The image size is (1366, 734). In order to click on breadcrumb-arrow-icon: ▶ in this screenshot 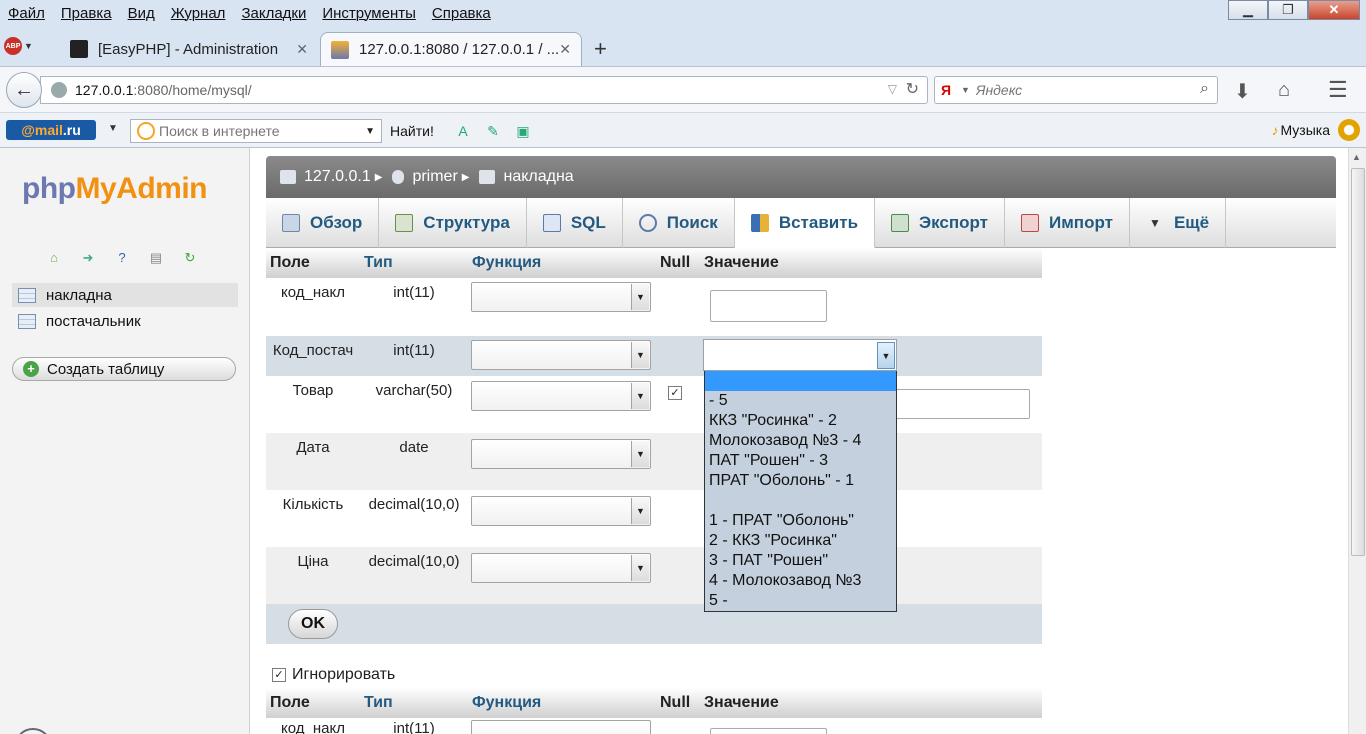, I will do `click(378, 177)`.